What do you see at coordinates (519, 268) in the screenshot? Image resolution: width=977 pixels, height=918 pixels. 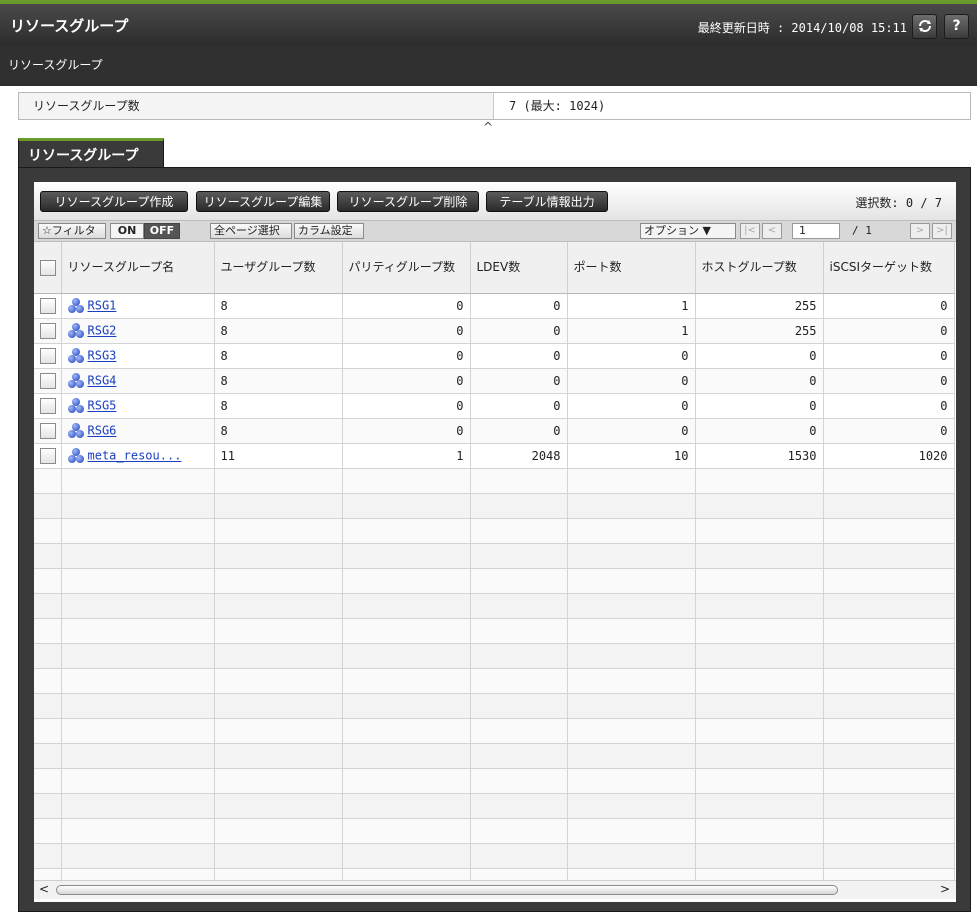 I see `col-ldev-count: LDEV数` at bounding box center [519, 268].